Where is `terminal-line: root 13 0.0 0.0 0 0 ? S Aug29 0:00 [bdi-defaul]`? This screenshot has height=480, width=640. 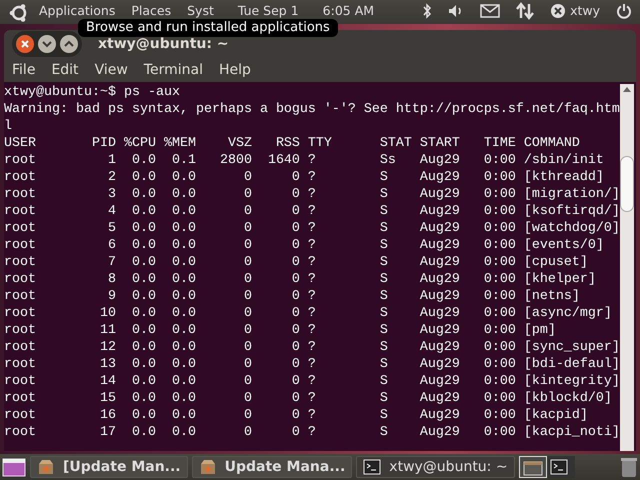 terminal-line: root 13 0.0 0.0 0 0 ? S Aug29 0:00 [bdi-defaul] is located at coordinates (312, 364).